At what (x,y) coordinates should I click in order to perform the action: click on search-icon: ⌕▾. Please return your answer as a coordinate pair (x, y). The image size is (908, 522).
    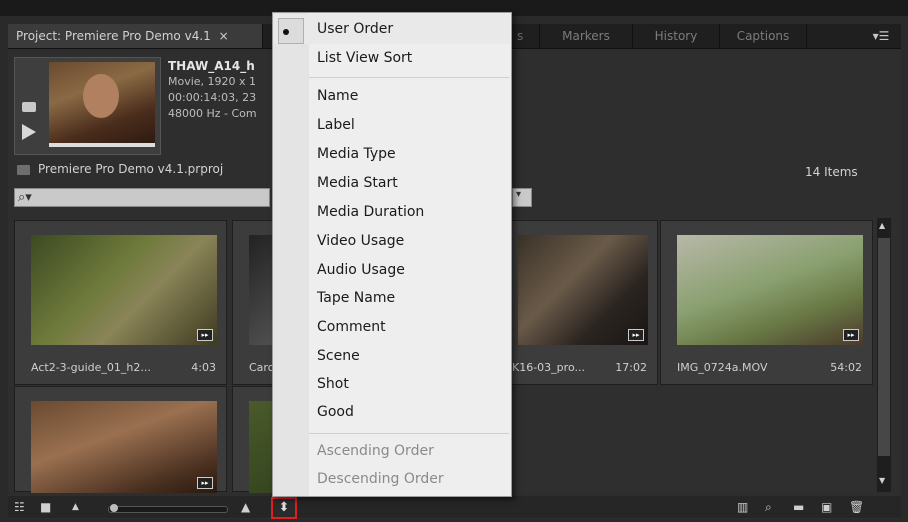
    Looking at the image, I should click on (25, 197).